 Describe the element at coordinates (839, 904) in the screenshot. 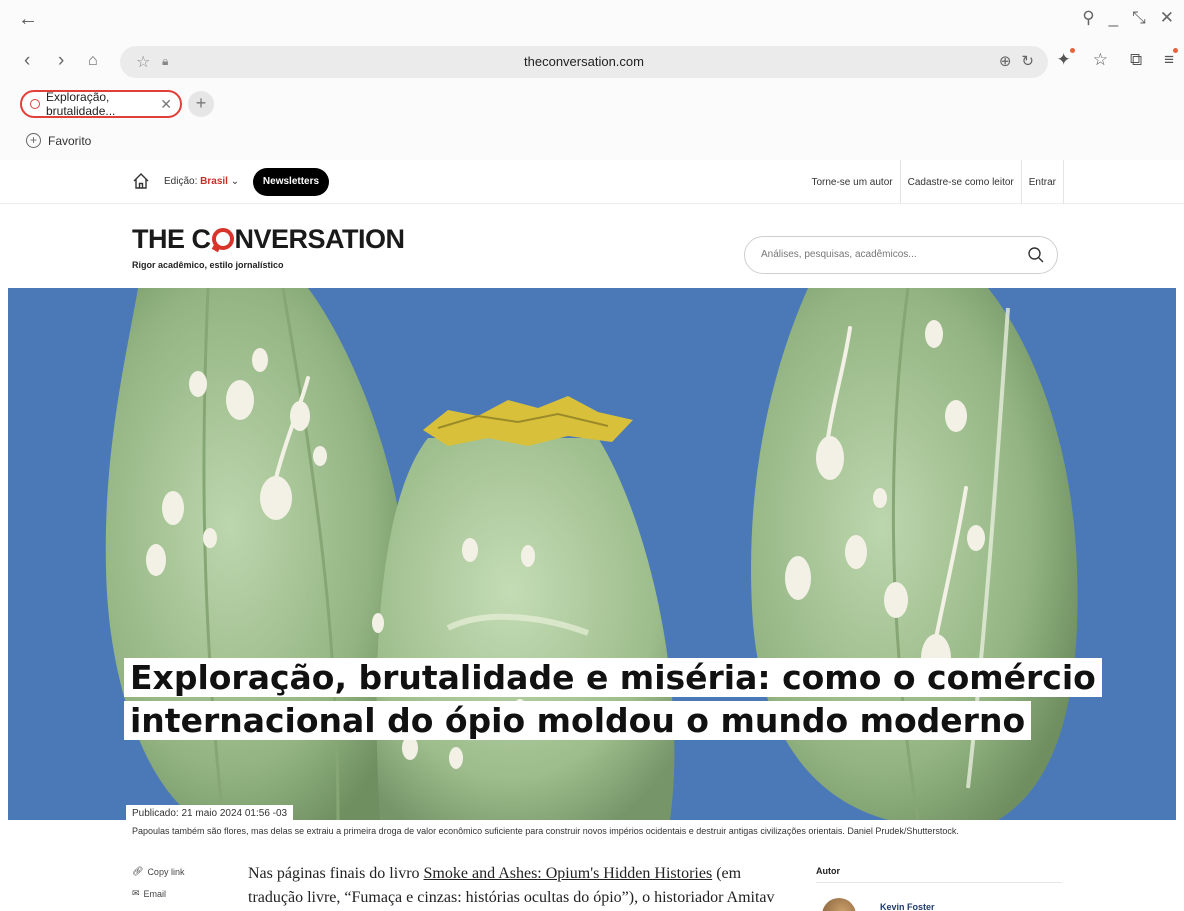

I see `author-avatar` at that location.